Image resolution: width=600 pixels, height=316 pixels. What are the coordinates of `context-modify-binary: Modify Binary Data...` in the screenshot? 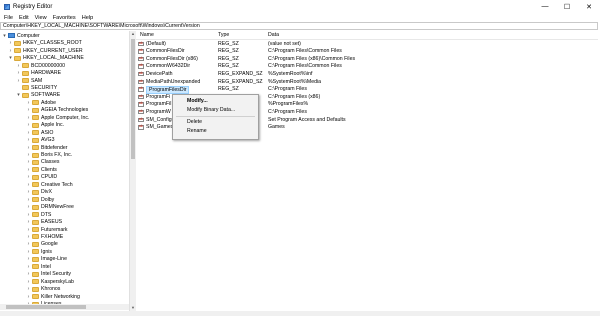 It's located at (211, 110).